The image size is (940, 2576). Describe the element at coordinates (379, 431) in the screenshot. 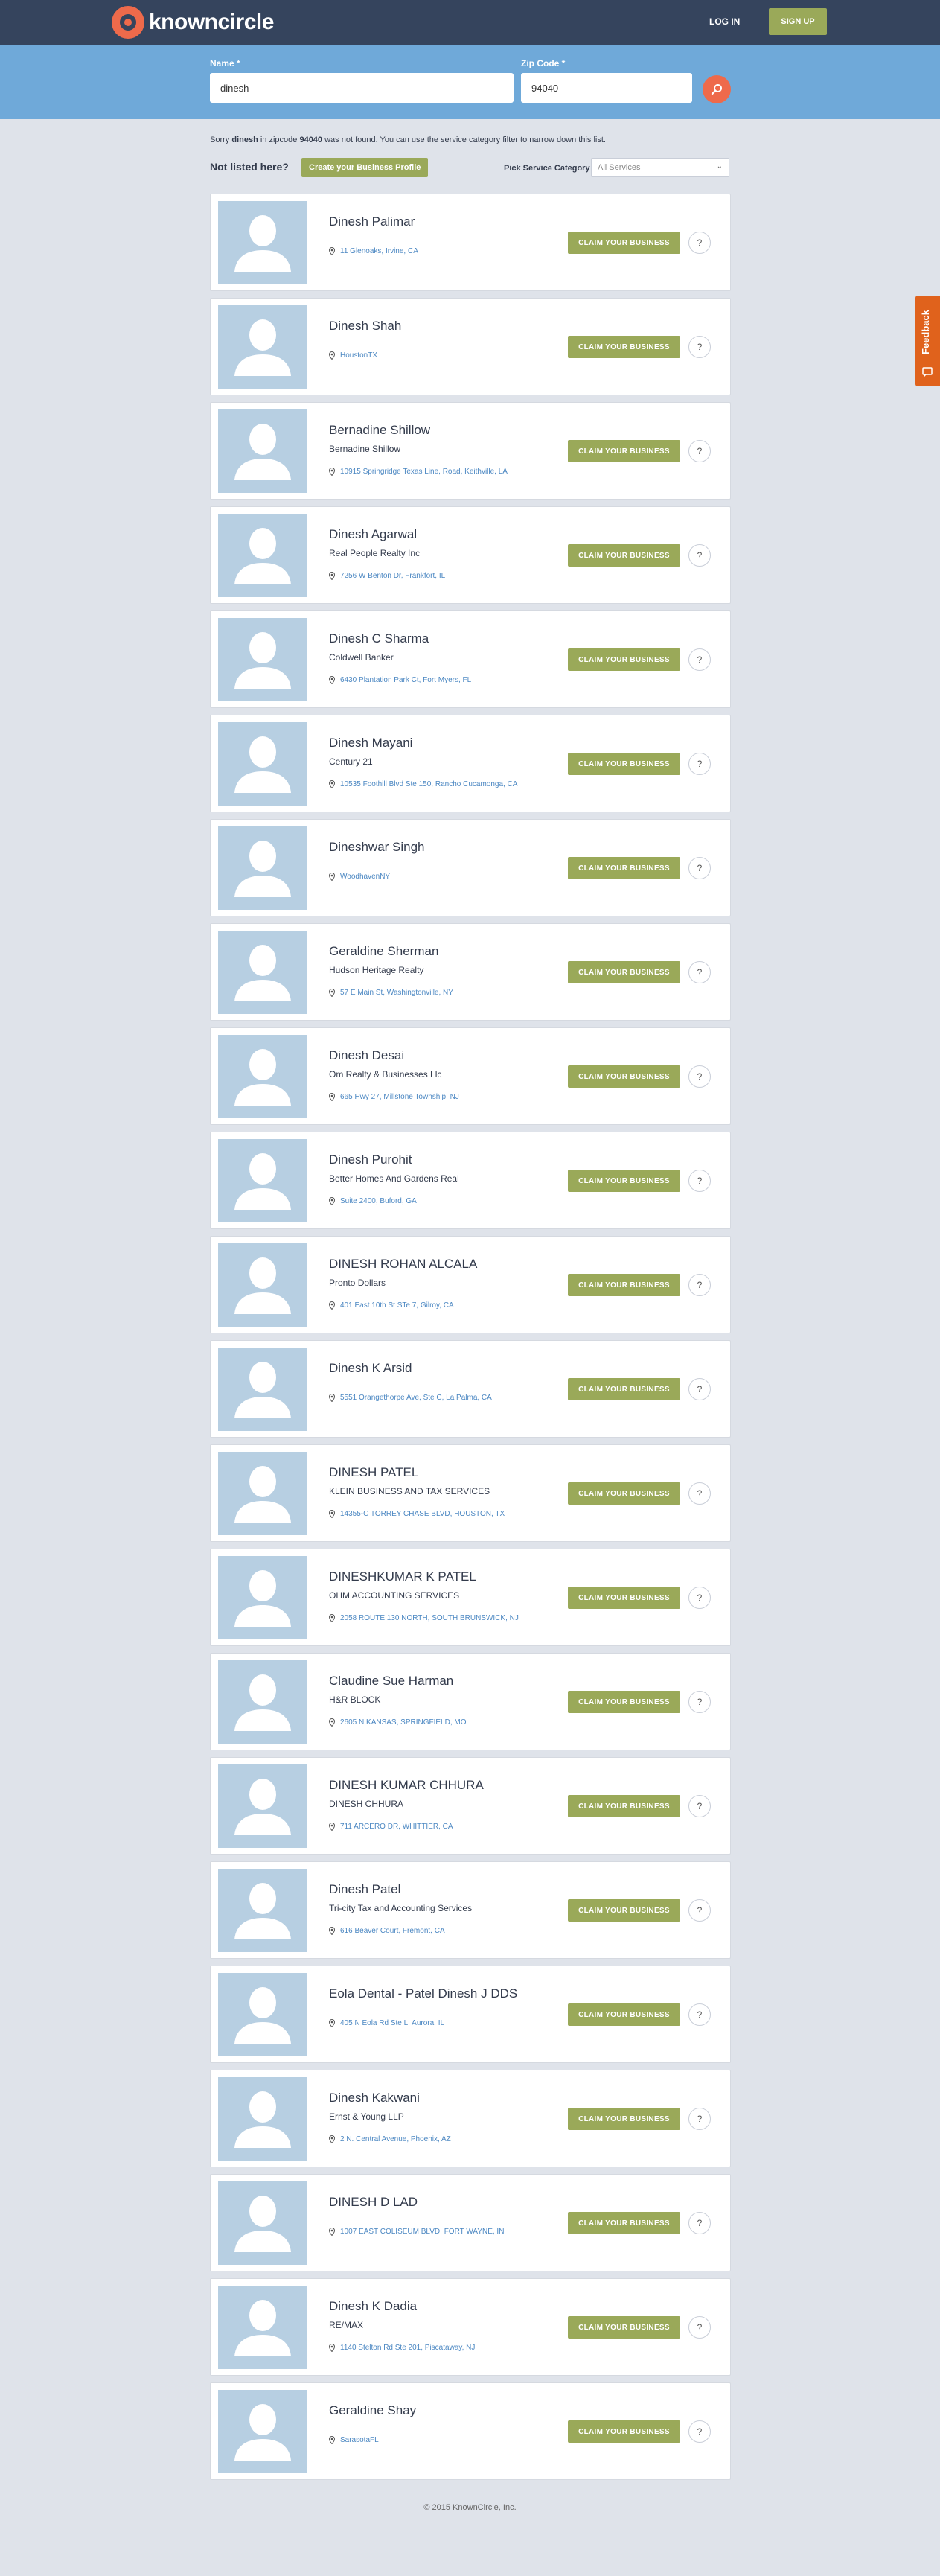

I see `business-name: Bernadine Shillow` at that location.